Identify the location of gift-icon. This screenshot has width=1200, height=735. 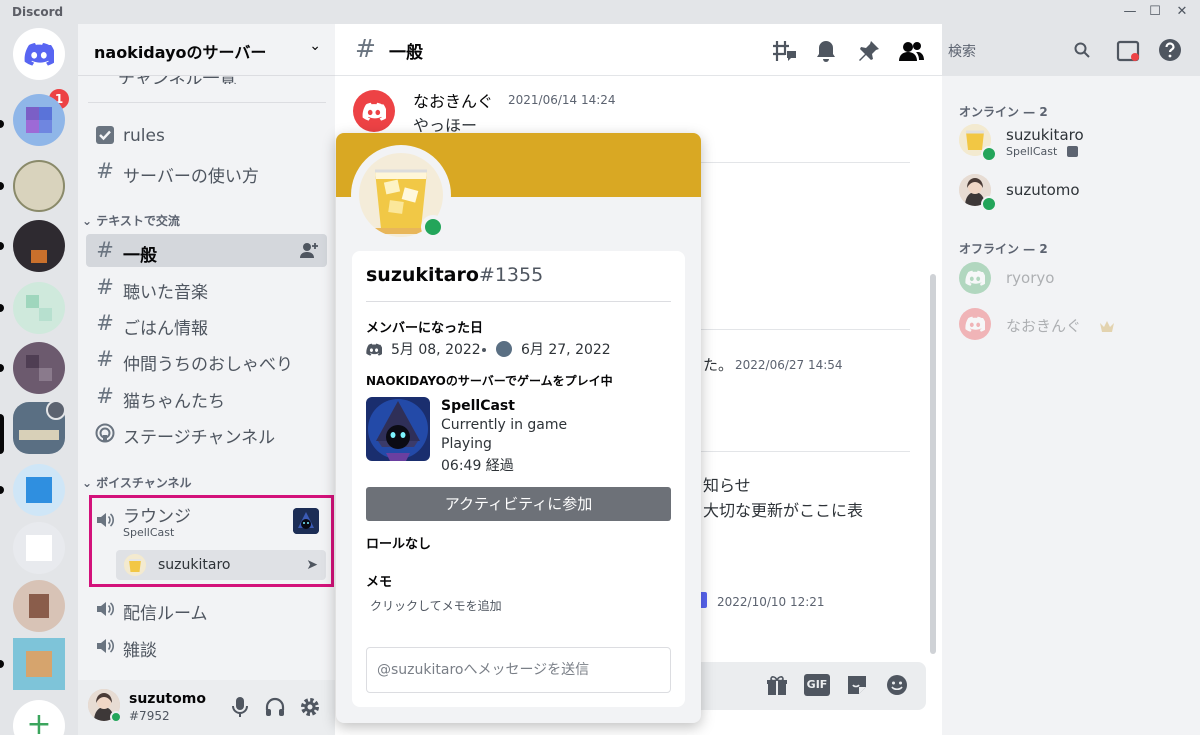
(777, 688).